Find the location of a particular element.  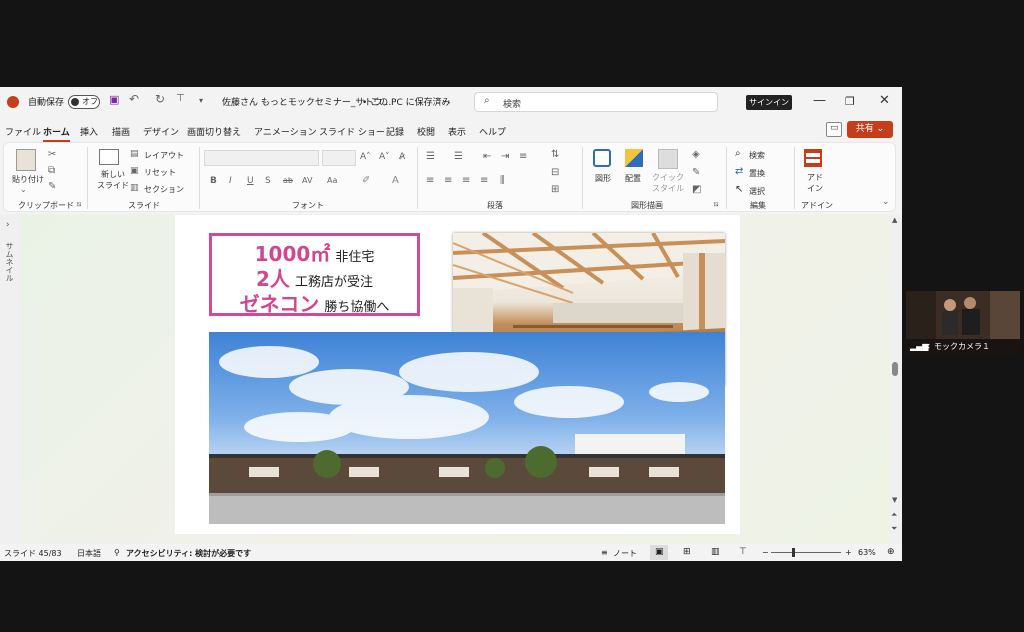

chevron-down-icon: ⌄ is located at coordinates (23, 189).